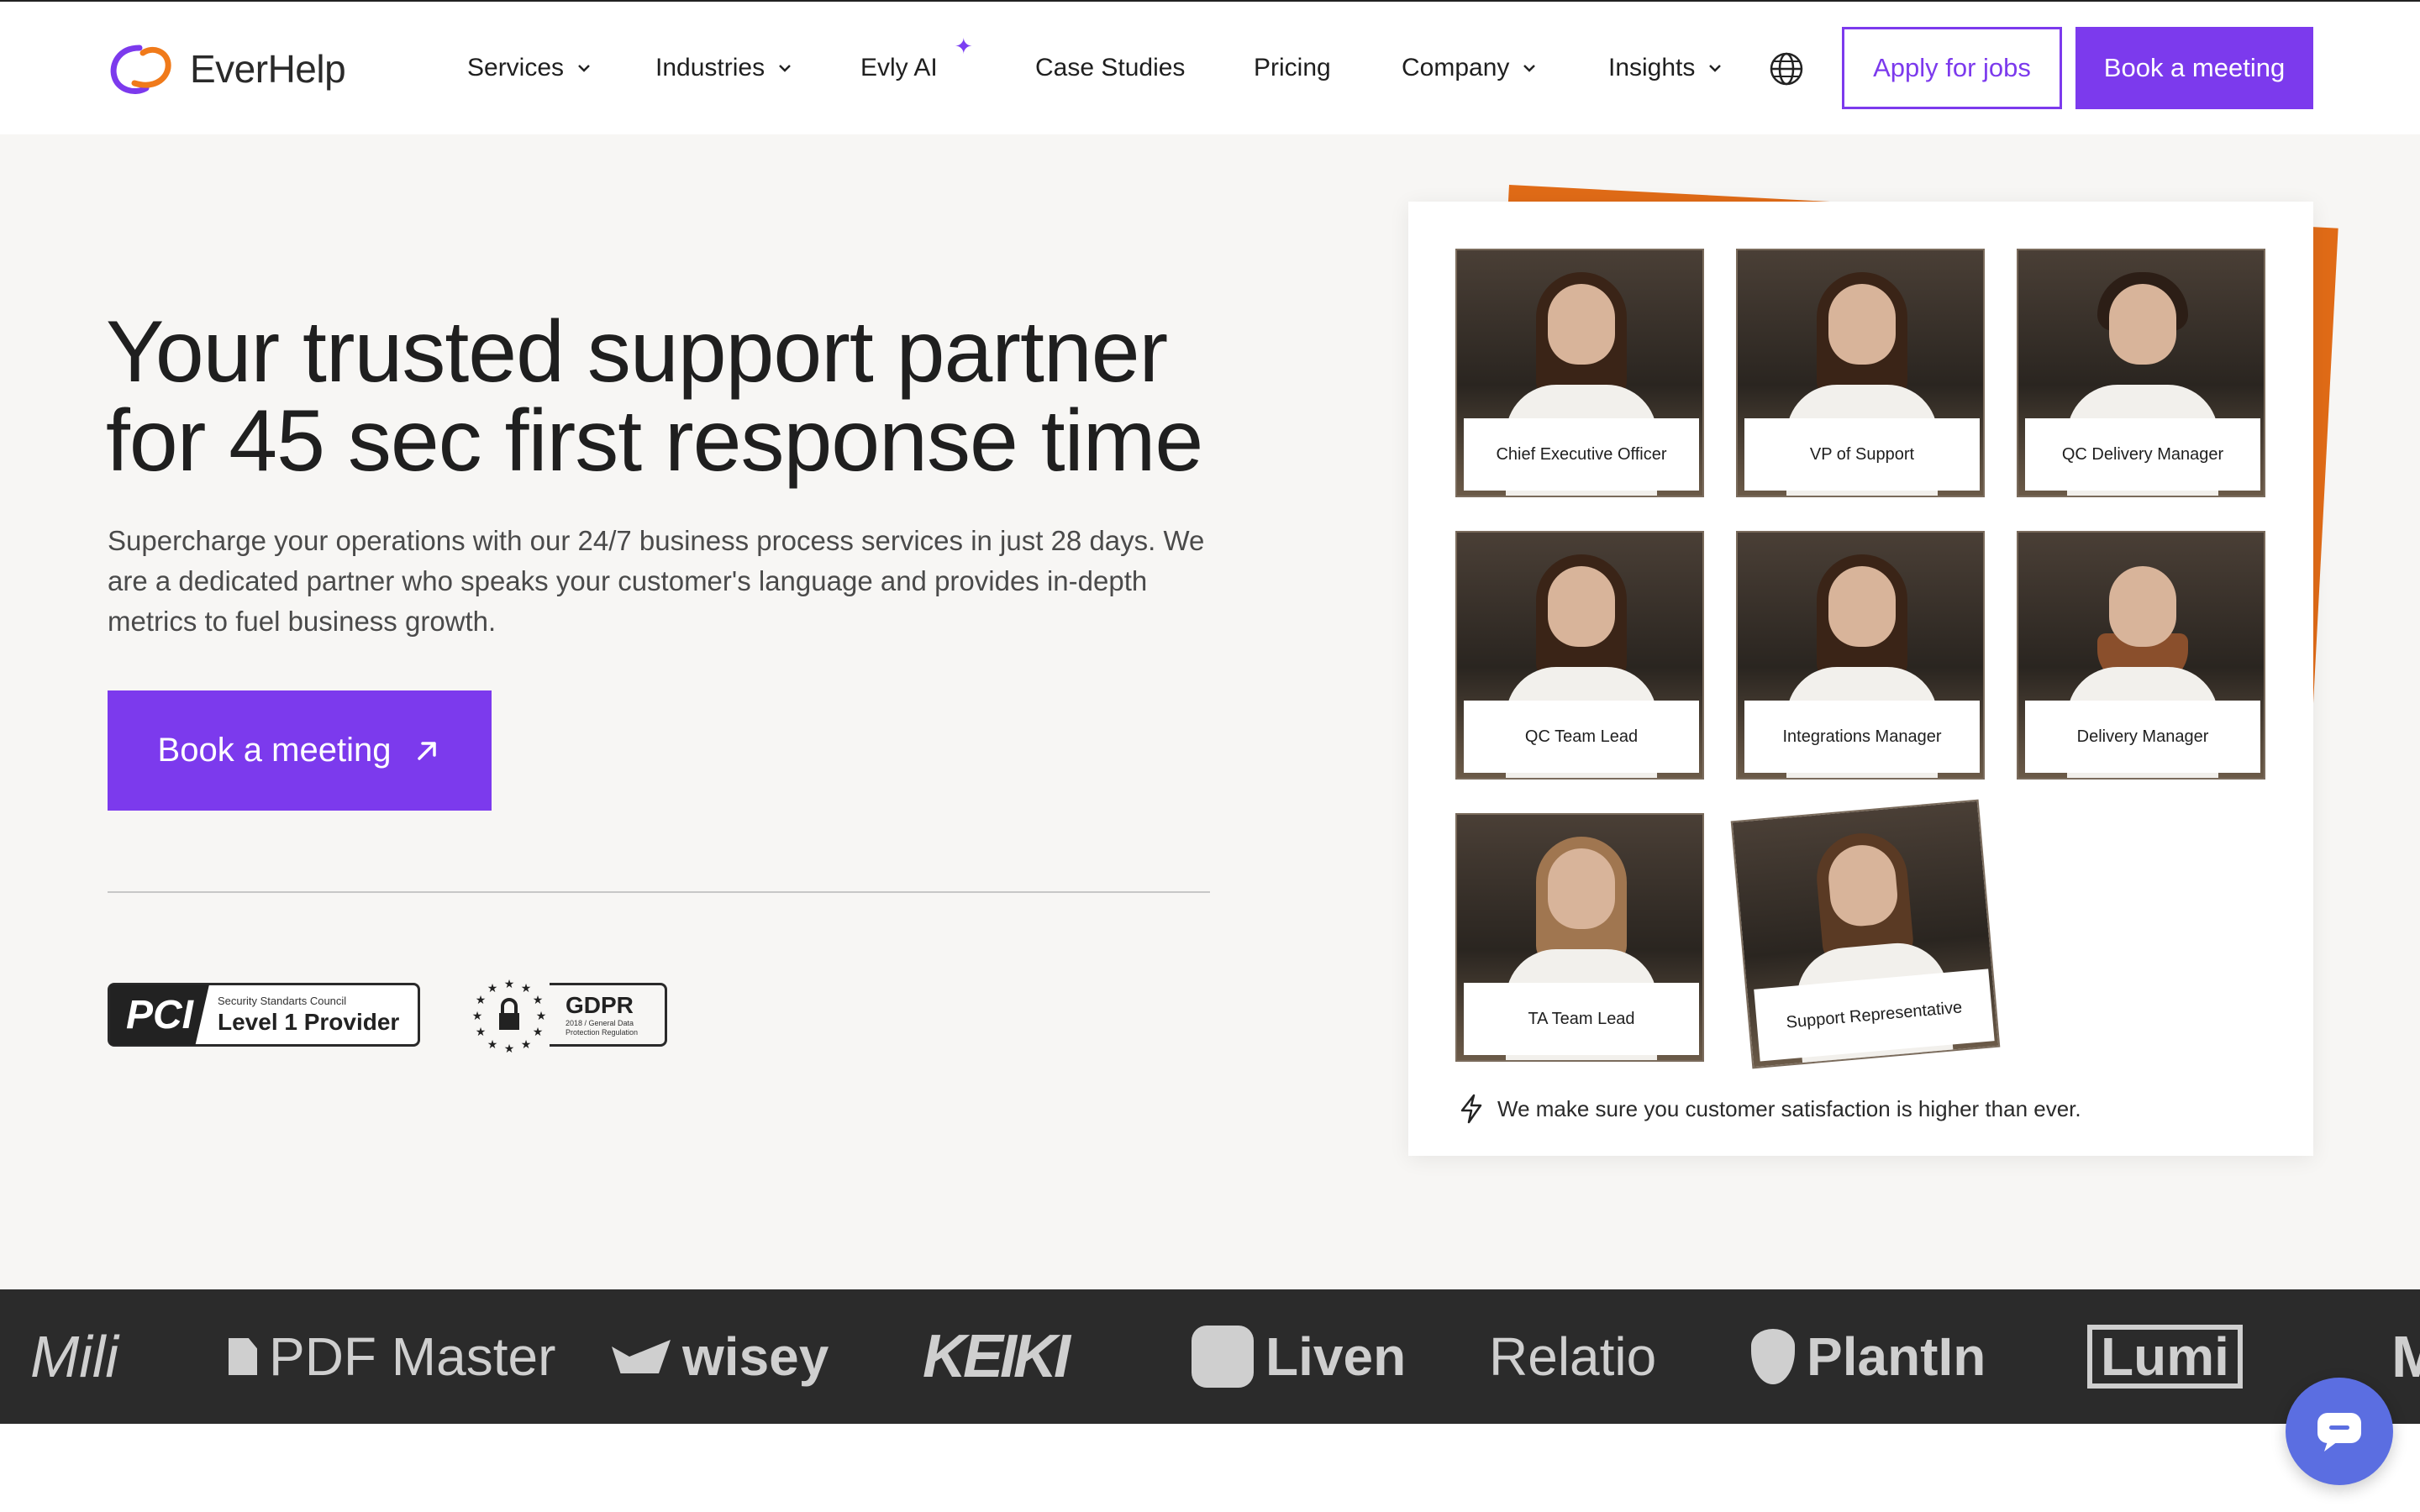  What do you see at coordinates (1579, 937) in the screenshot?
I see `team-member-card: TA Team Lead` at bounding box center [1579, 937].